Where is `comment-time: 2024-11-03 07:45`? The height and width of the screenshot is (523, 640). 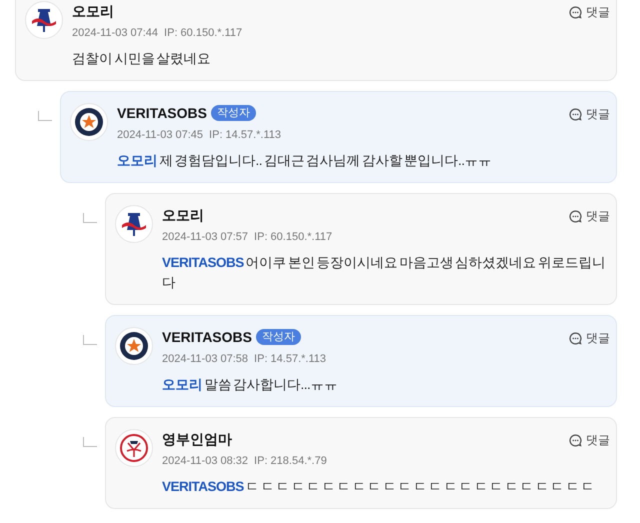 comment-time: 2024-11-03 07:45 is located at coordinates (160, 135).